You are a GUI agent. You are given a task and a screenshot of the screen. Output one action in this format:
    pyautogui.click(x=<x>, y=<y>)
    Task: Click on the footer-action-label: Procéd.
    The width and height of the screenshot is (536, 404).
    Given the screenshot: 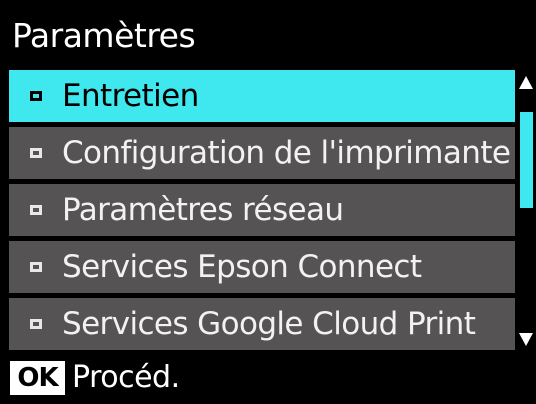 What is the action you would take?
    pyautogui.click(x=126, y=377)
    